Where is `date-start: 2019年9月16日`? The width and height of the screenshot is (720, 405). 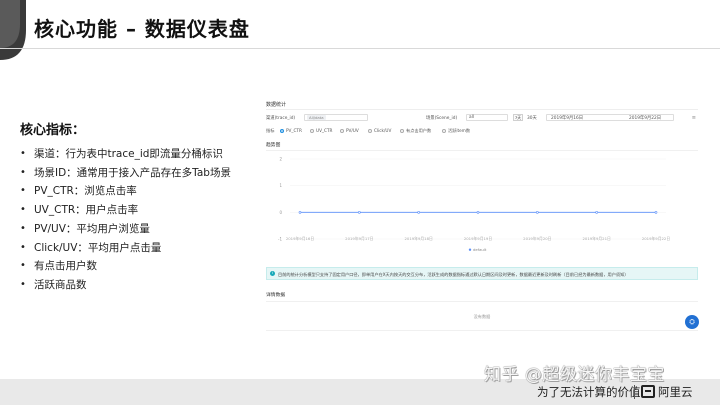
date-start: 2019年9月16日 is located at coordinates (567, 118).